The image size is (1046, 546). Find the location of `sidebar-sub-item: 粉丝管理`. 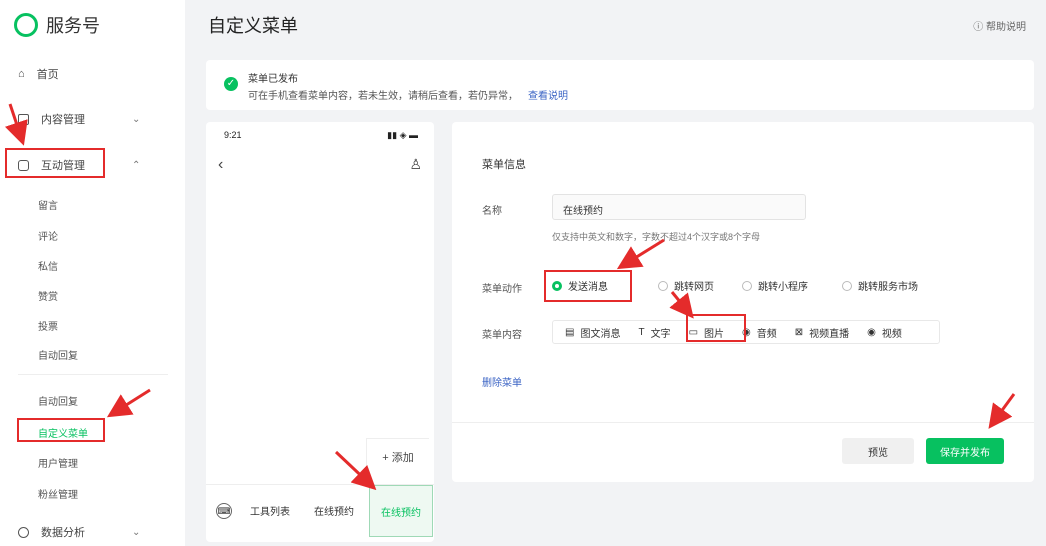

sidebar-sub-item: 粉丝管理 is located at coordinates (58, 493).